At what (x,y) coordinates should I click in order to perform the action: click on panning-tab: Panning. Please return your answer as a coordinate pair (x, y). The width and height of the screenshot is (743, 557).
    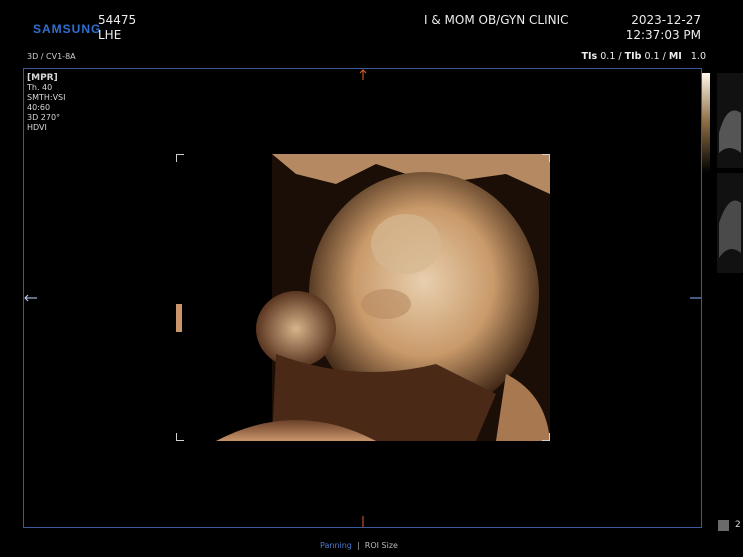
    Looking at the image, I should click on (336, 545).